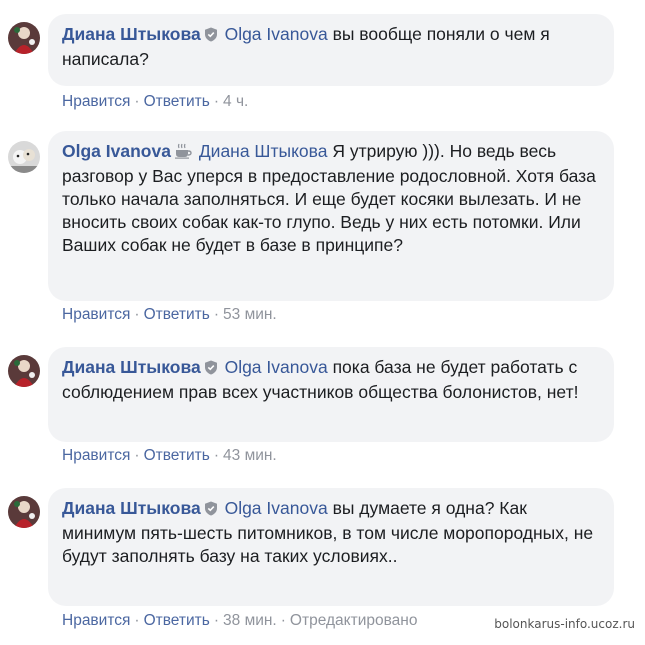  I want to click on comment-actions: Нравится · Ответить · 53 мин., so click(169, 315).